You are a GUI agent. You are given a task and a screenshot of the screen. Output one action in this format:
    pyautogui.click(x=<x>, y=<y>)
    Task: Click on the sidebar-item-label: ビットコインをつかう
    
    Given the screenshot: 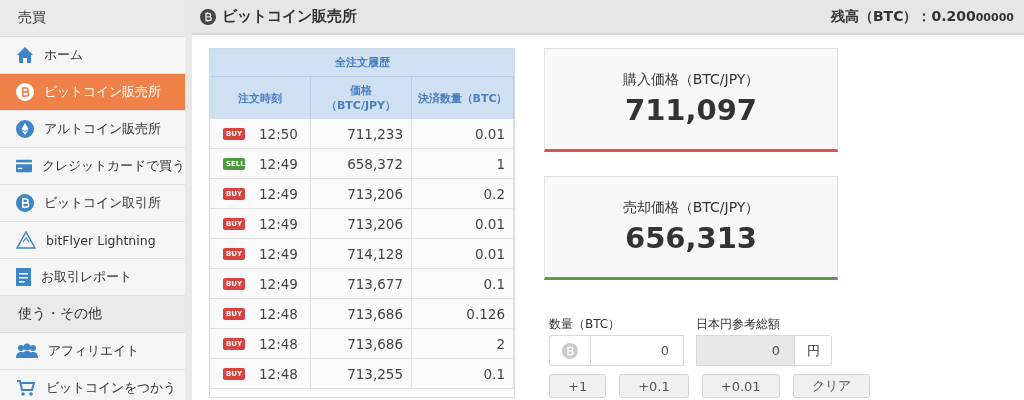 What is the action you would take?
    pyautogui.click(x=111, y=388)
    